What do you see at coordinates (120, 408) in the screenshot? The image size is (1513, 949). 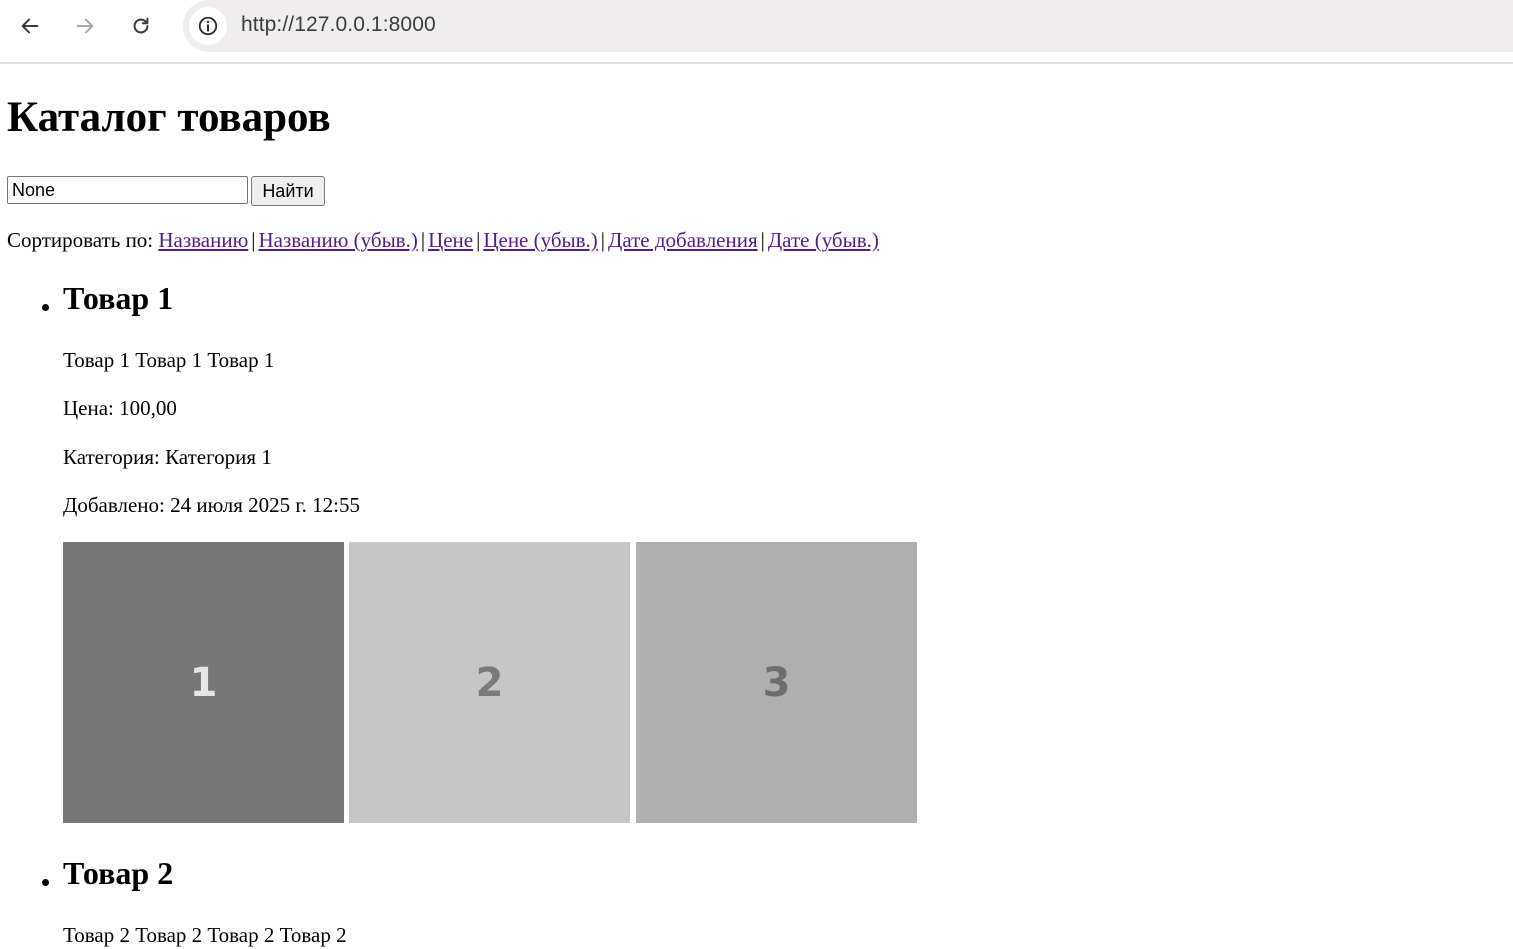 I see `product-price: Цена: 100,00` at bounding box center [120, 408].